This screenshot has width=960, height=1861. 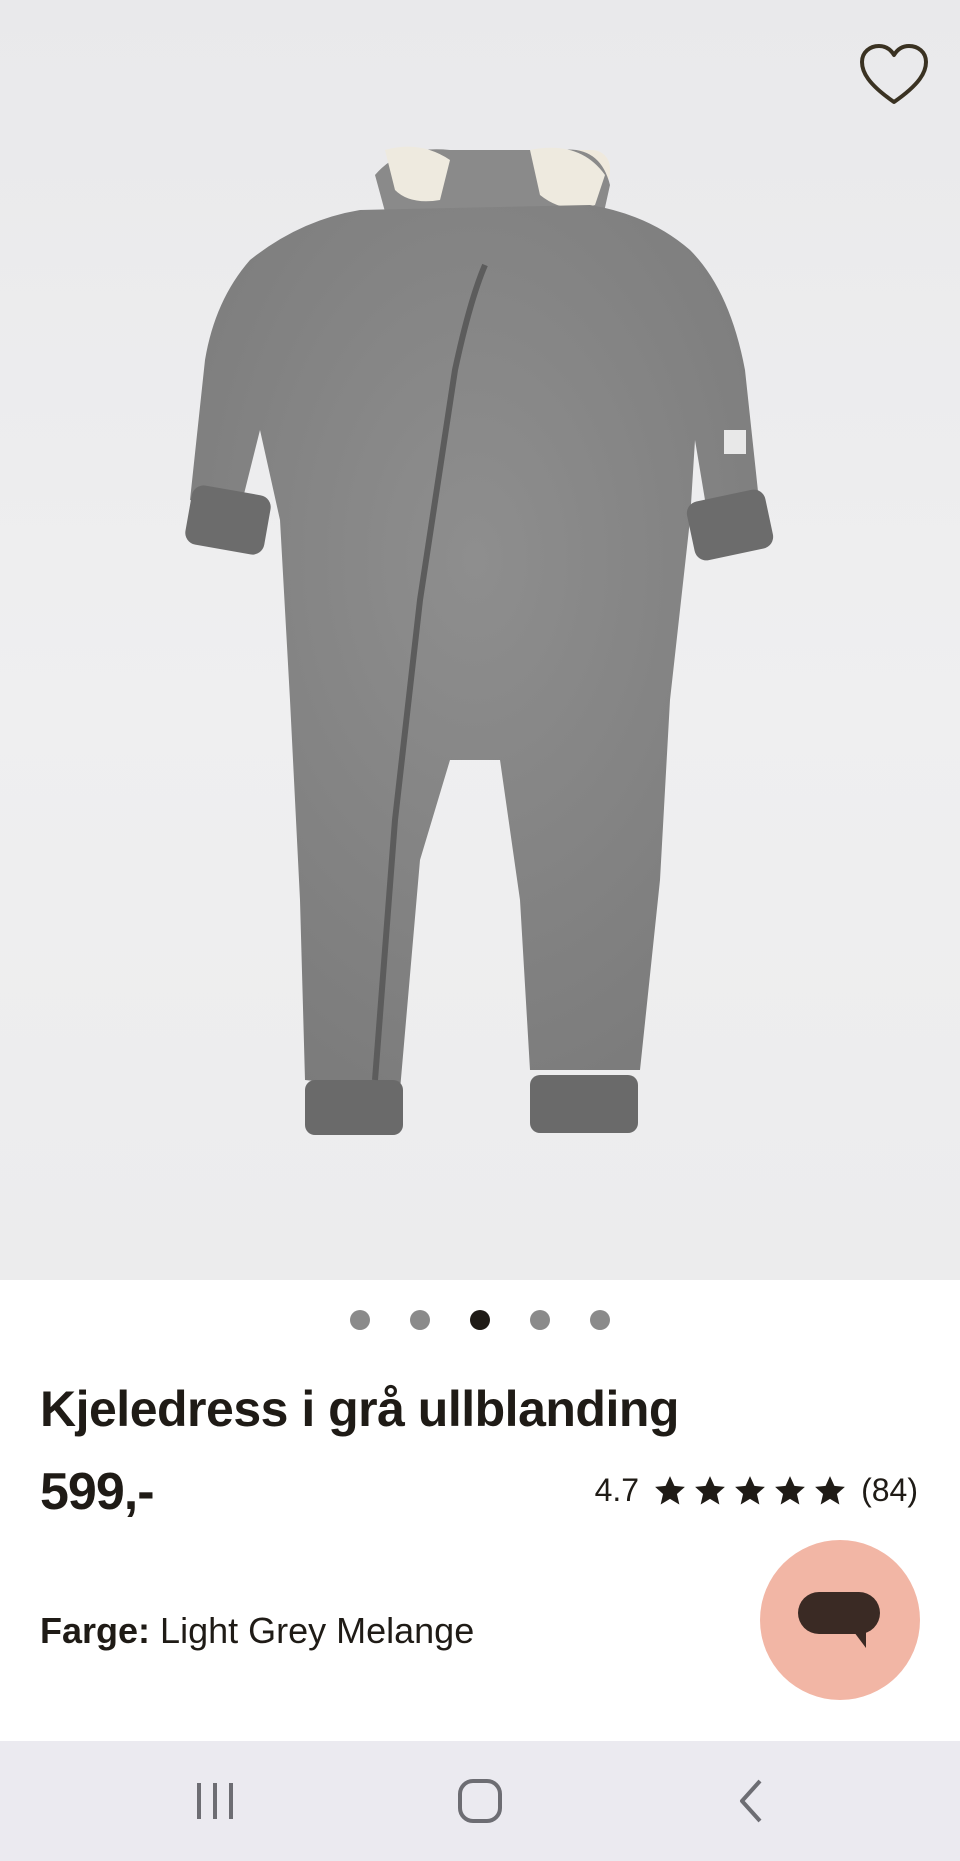 What do you see at coordinates (359, 1409) in the screenshot?
I see `product-title: Kjeledress i grå ullblanding` at bounding box center [359, 1409].